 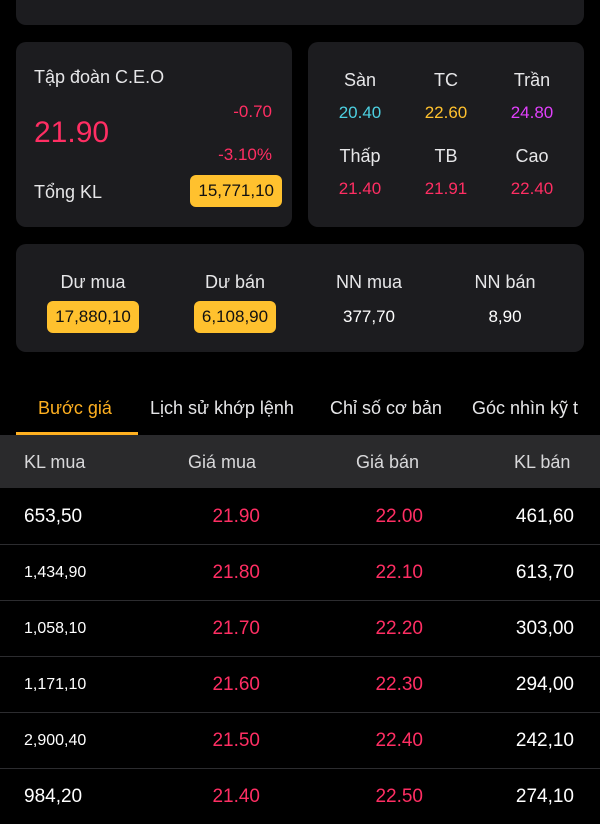 What do you see at coordinates (256, 1) in the screenshot?
I see `cropped-header-glyphs` at bounding box center [256, 1].